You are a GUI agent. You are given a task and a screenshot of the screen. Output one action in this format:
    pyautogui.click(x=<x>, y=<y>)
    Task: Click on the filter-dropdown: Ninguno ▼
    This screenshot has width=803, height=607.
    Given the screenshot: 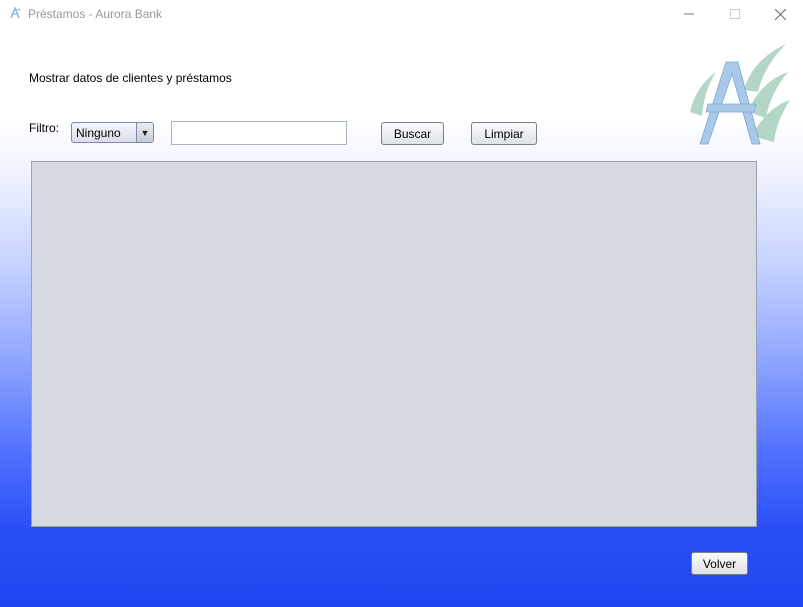 What is the action you would take?
    pyautogui.click(x=112, y=132)
    